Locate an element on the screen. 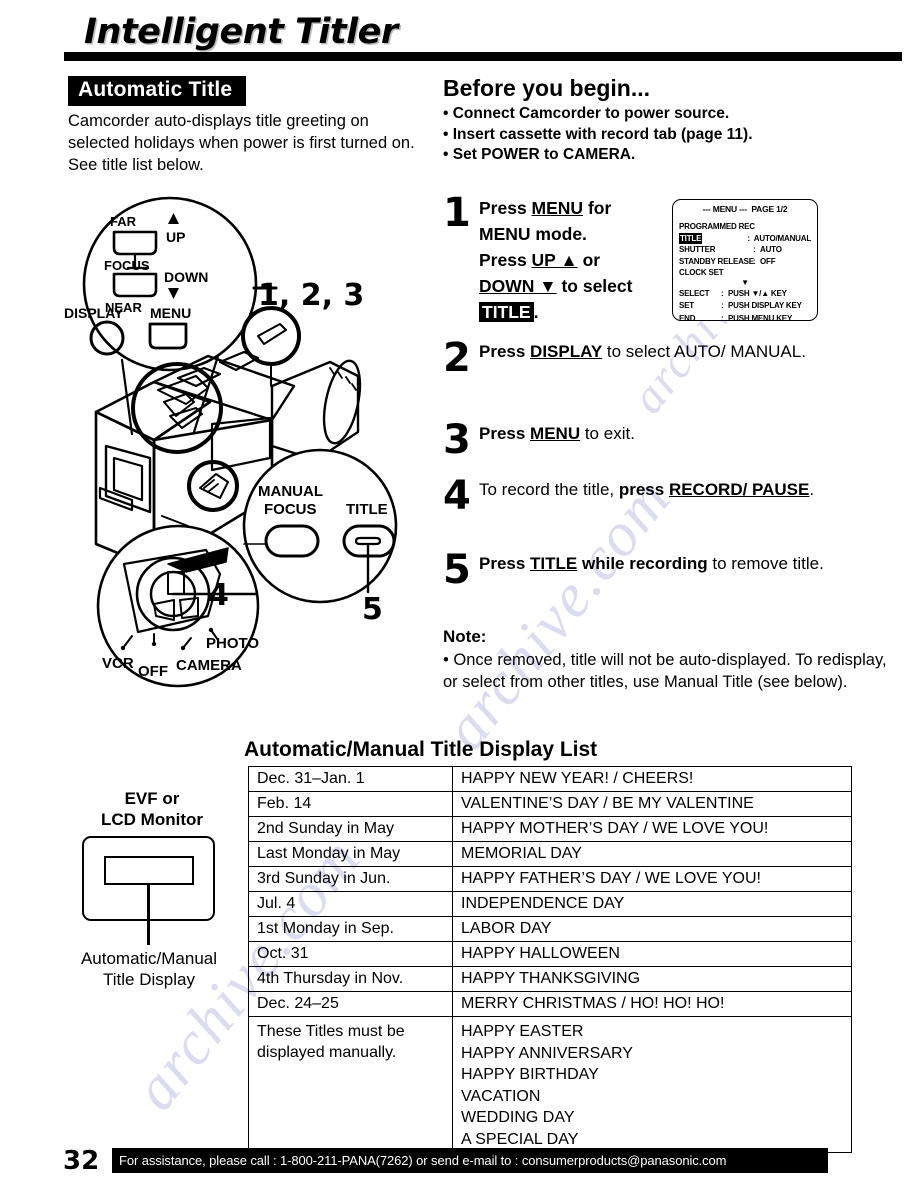 Image resolution: width=918 pixels, height=1188 pixels. label-manual: MANUAL is located at coordinates (290, 491).